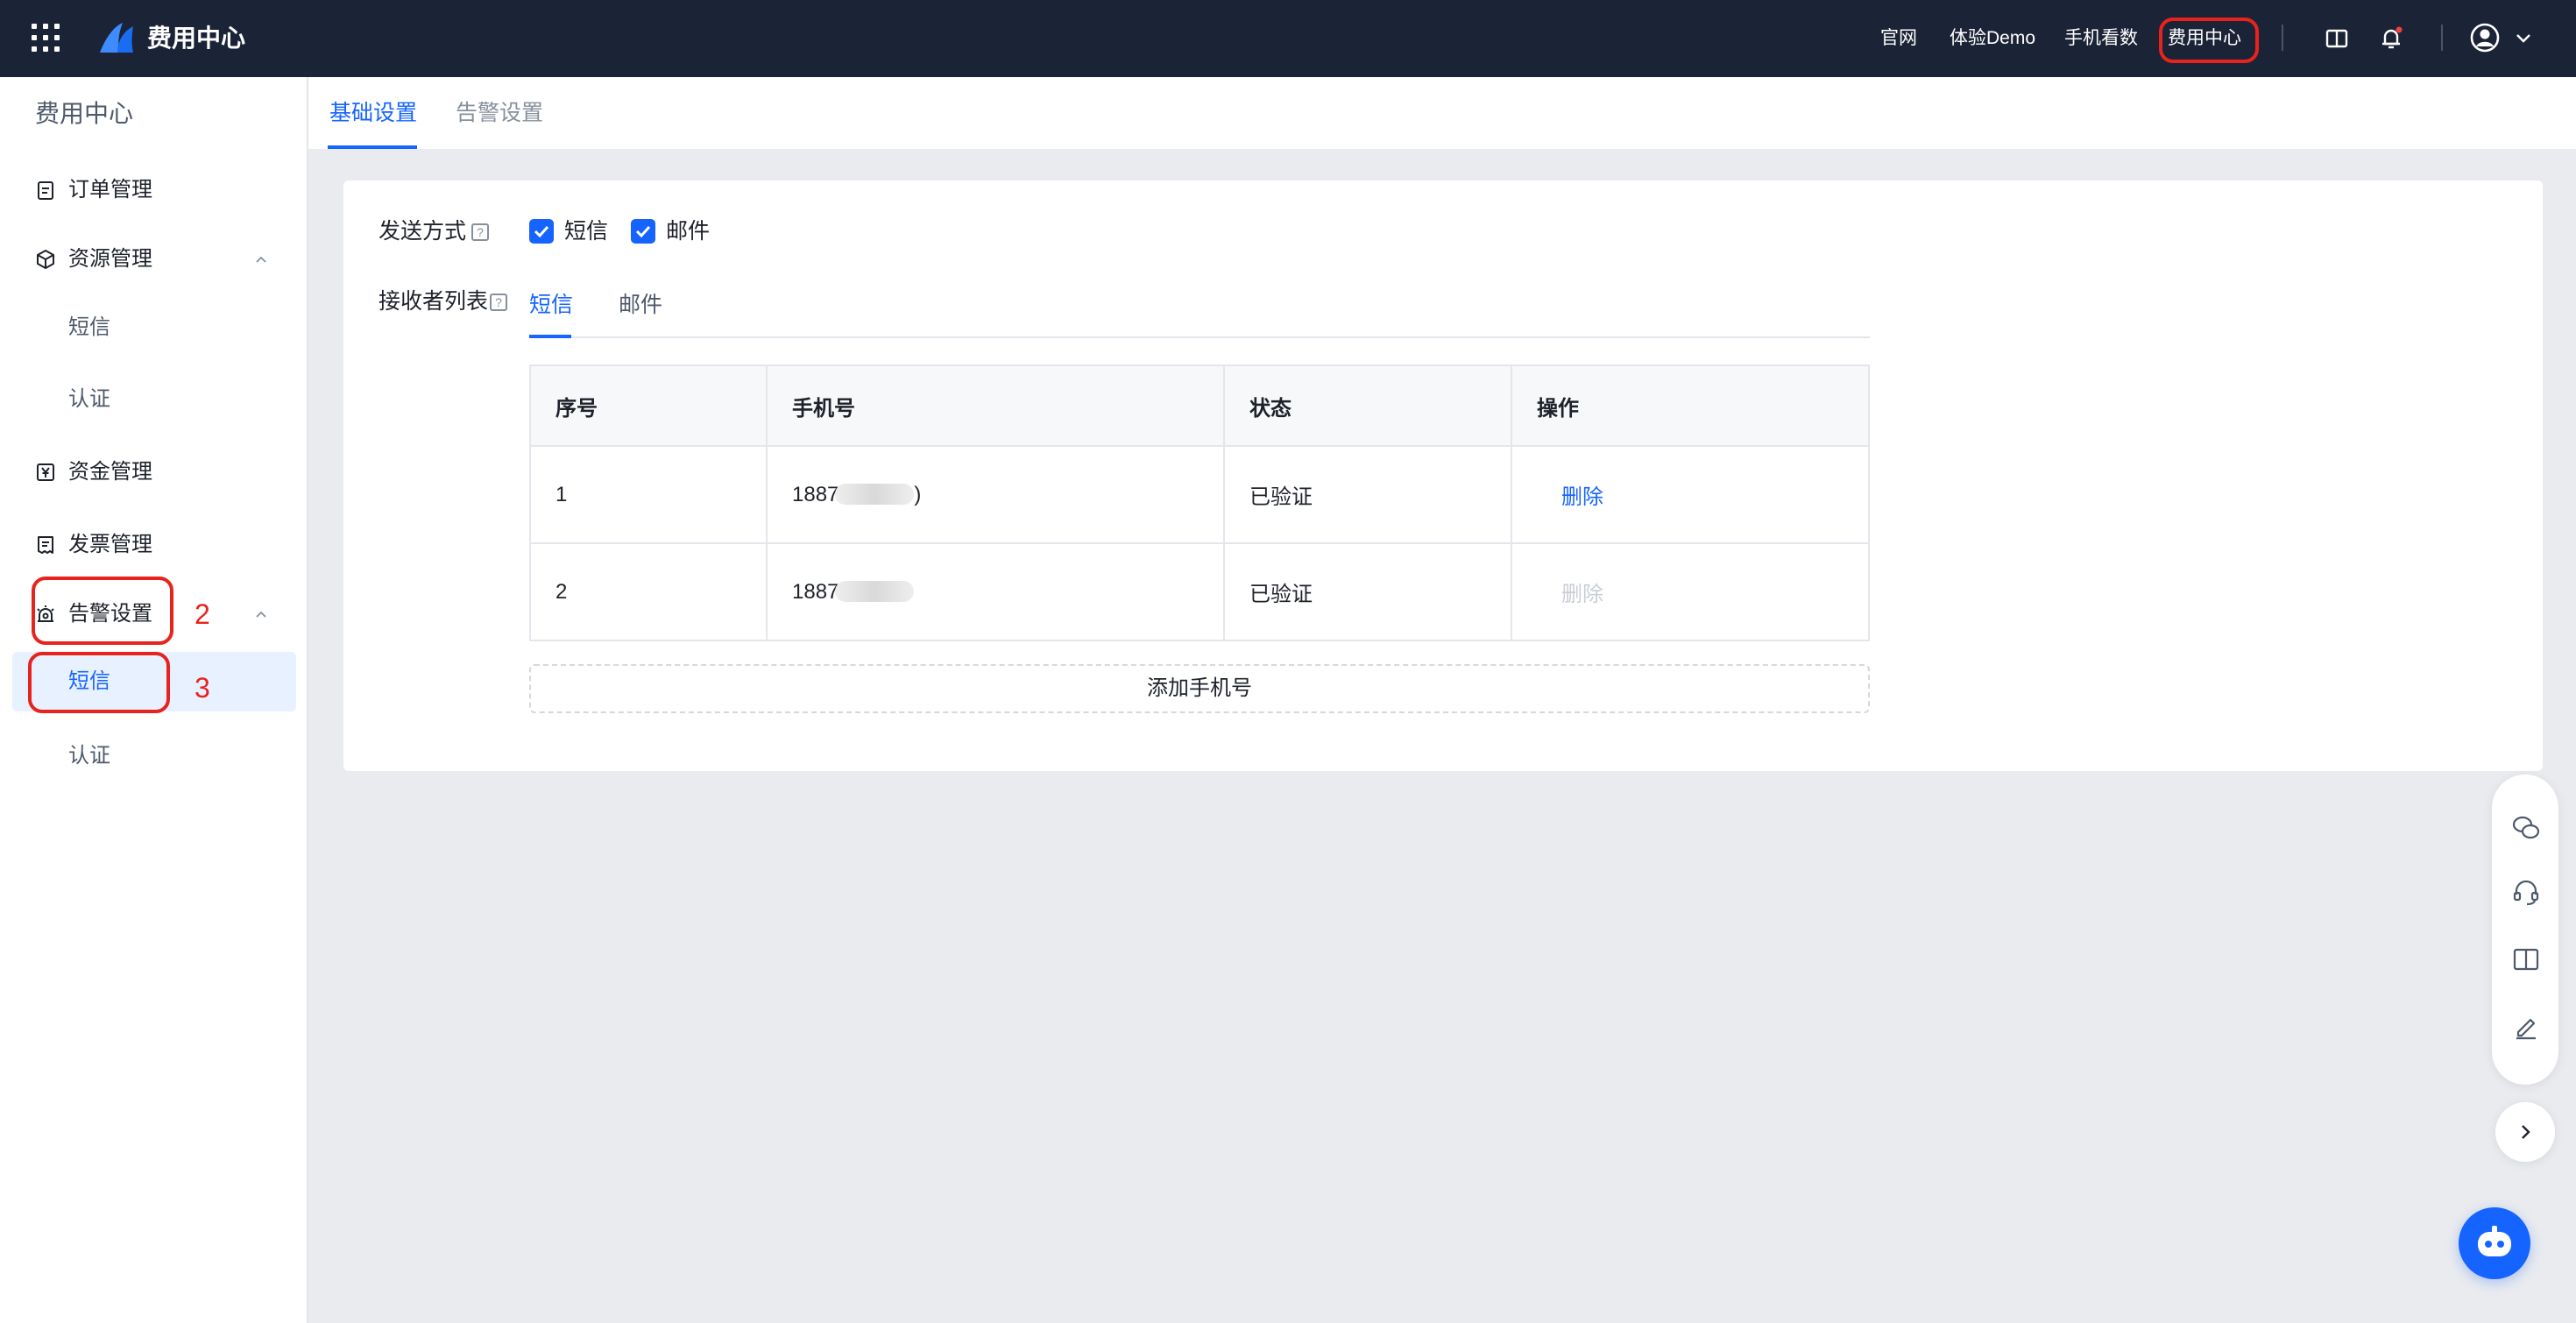  I want to click on email-checkbox, so click(643, 231).